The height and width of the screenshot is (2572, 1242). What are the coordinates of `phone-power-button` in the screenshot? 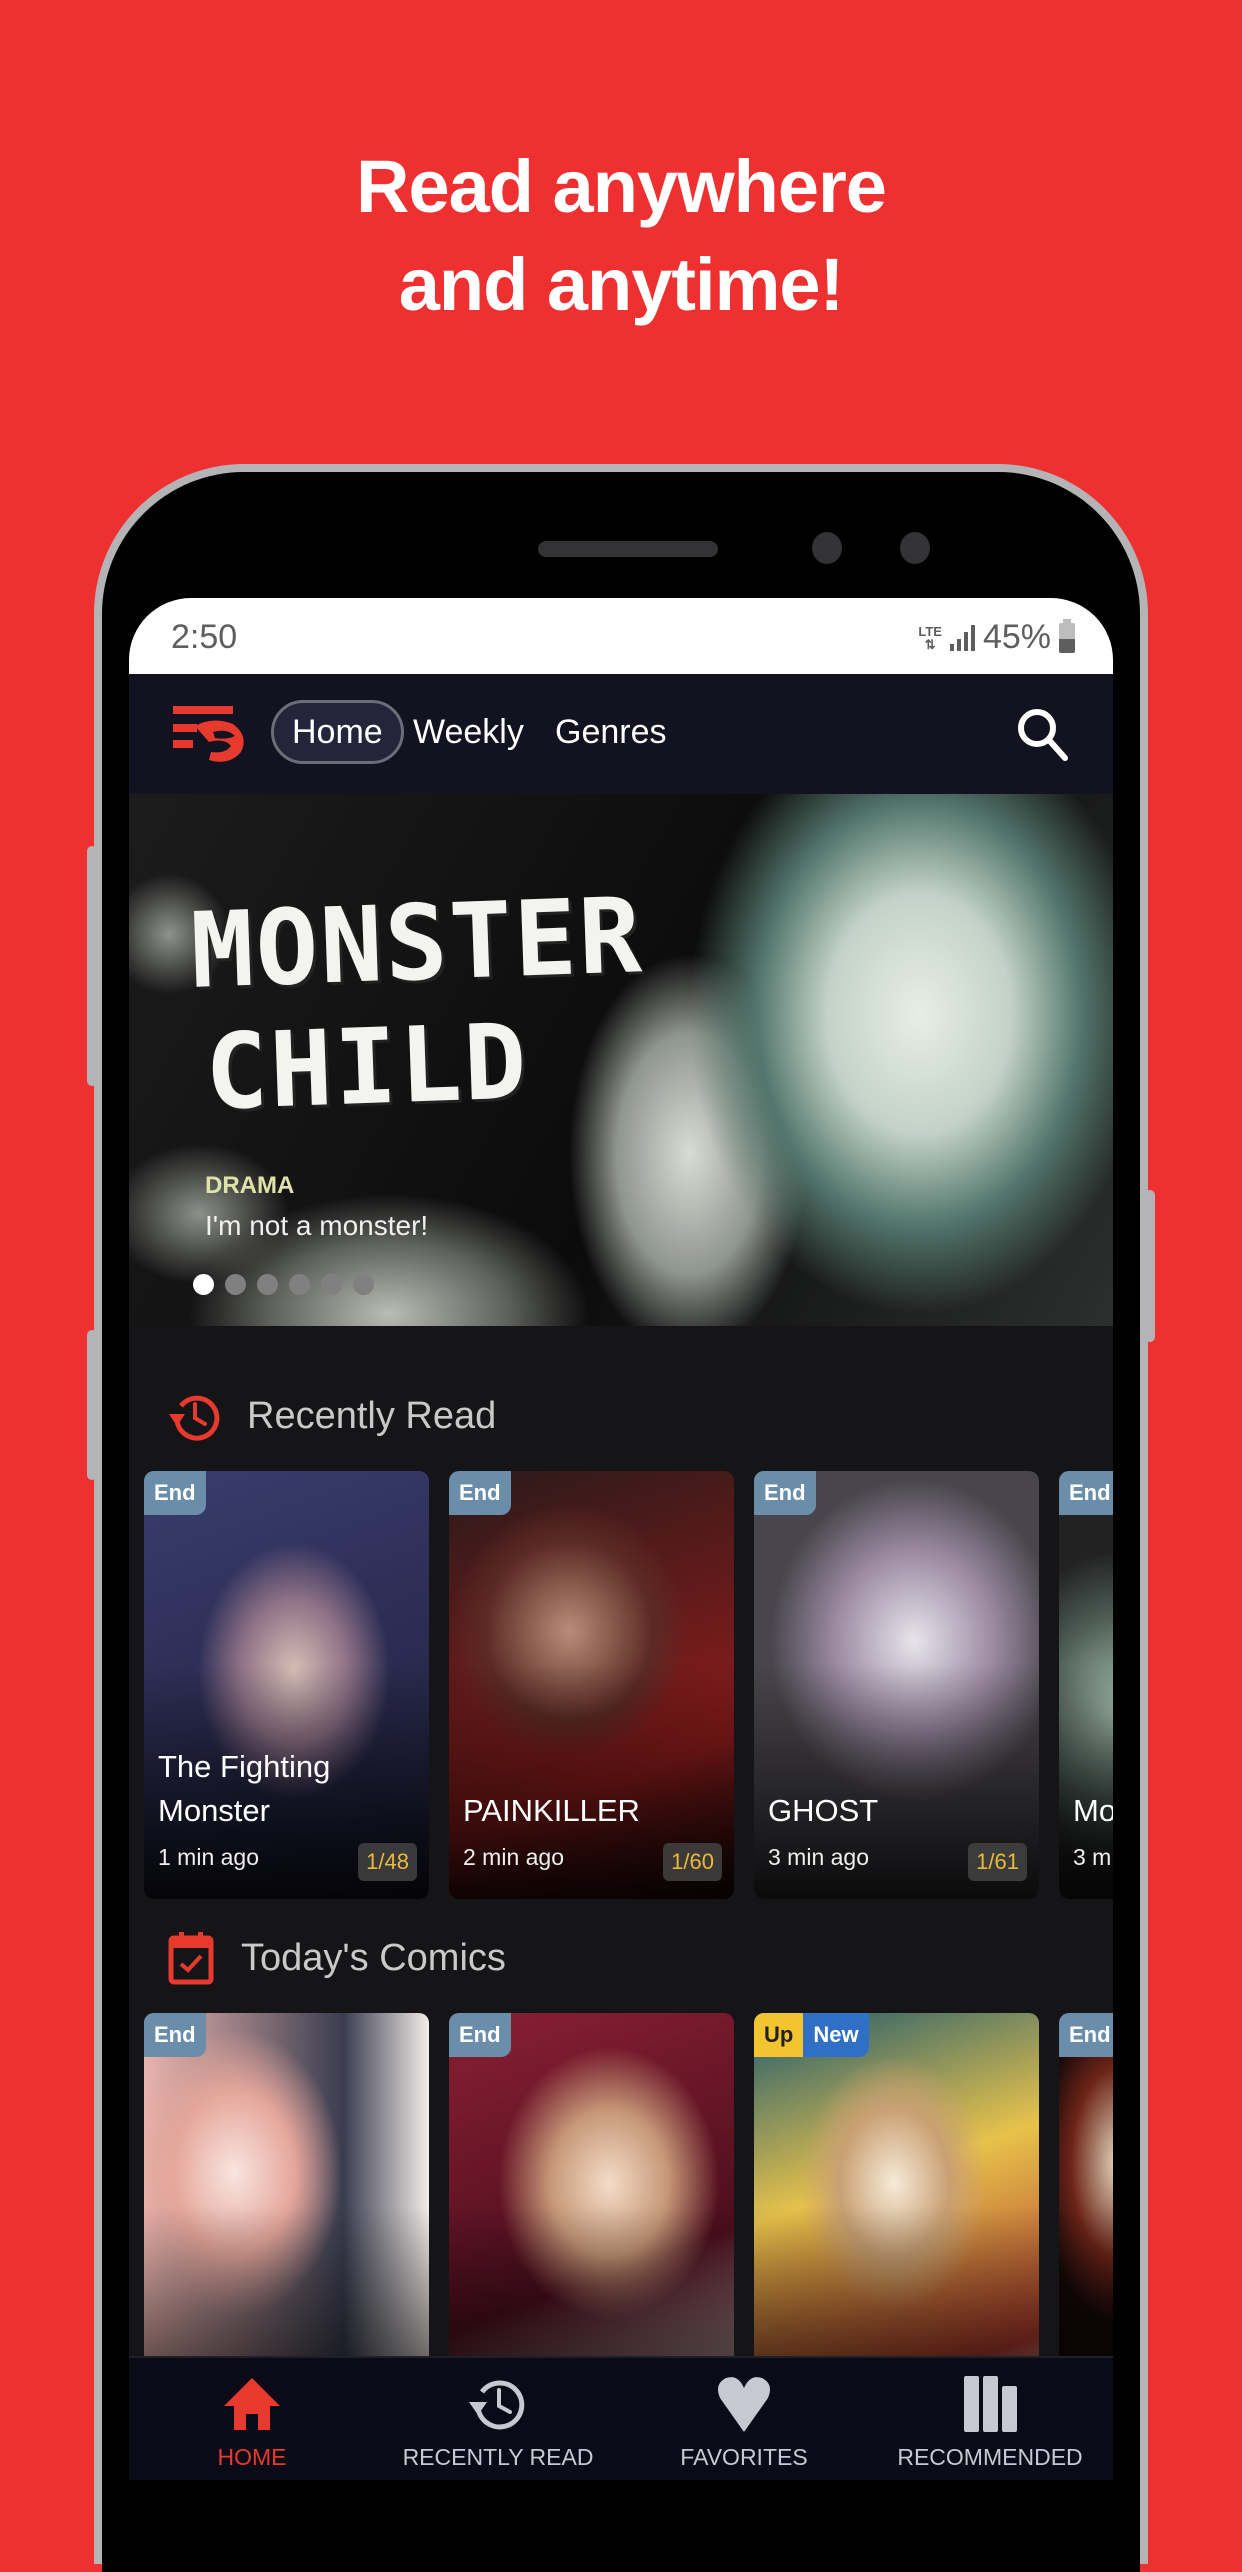 It's located at (1150, 1266).